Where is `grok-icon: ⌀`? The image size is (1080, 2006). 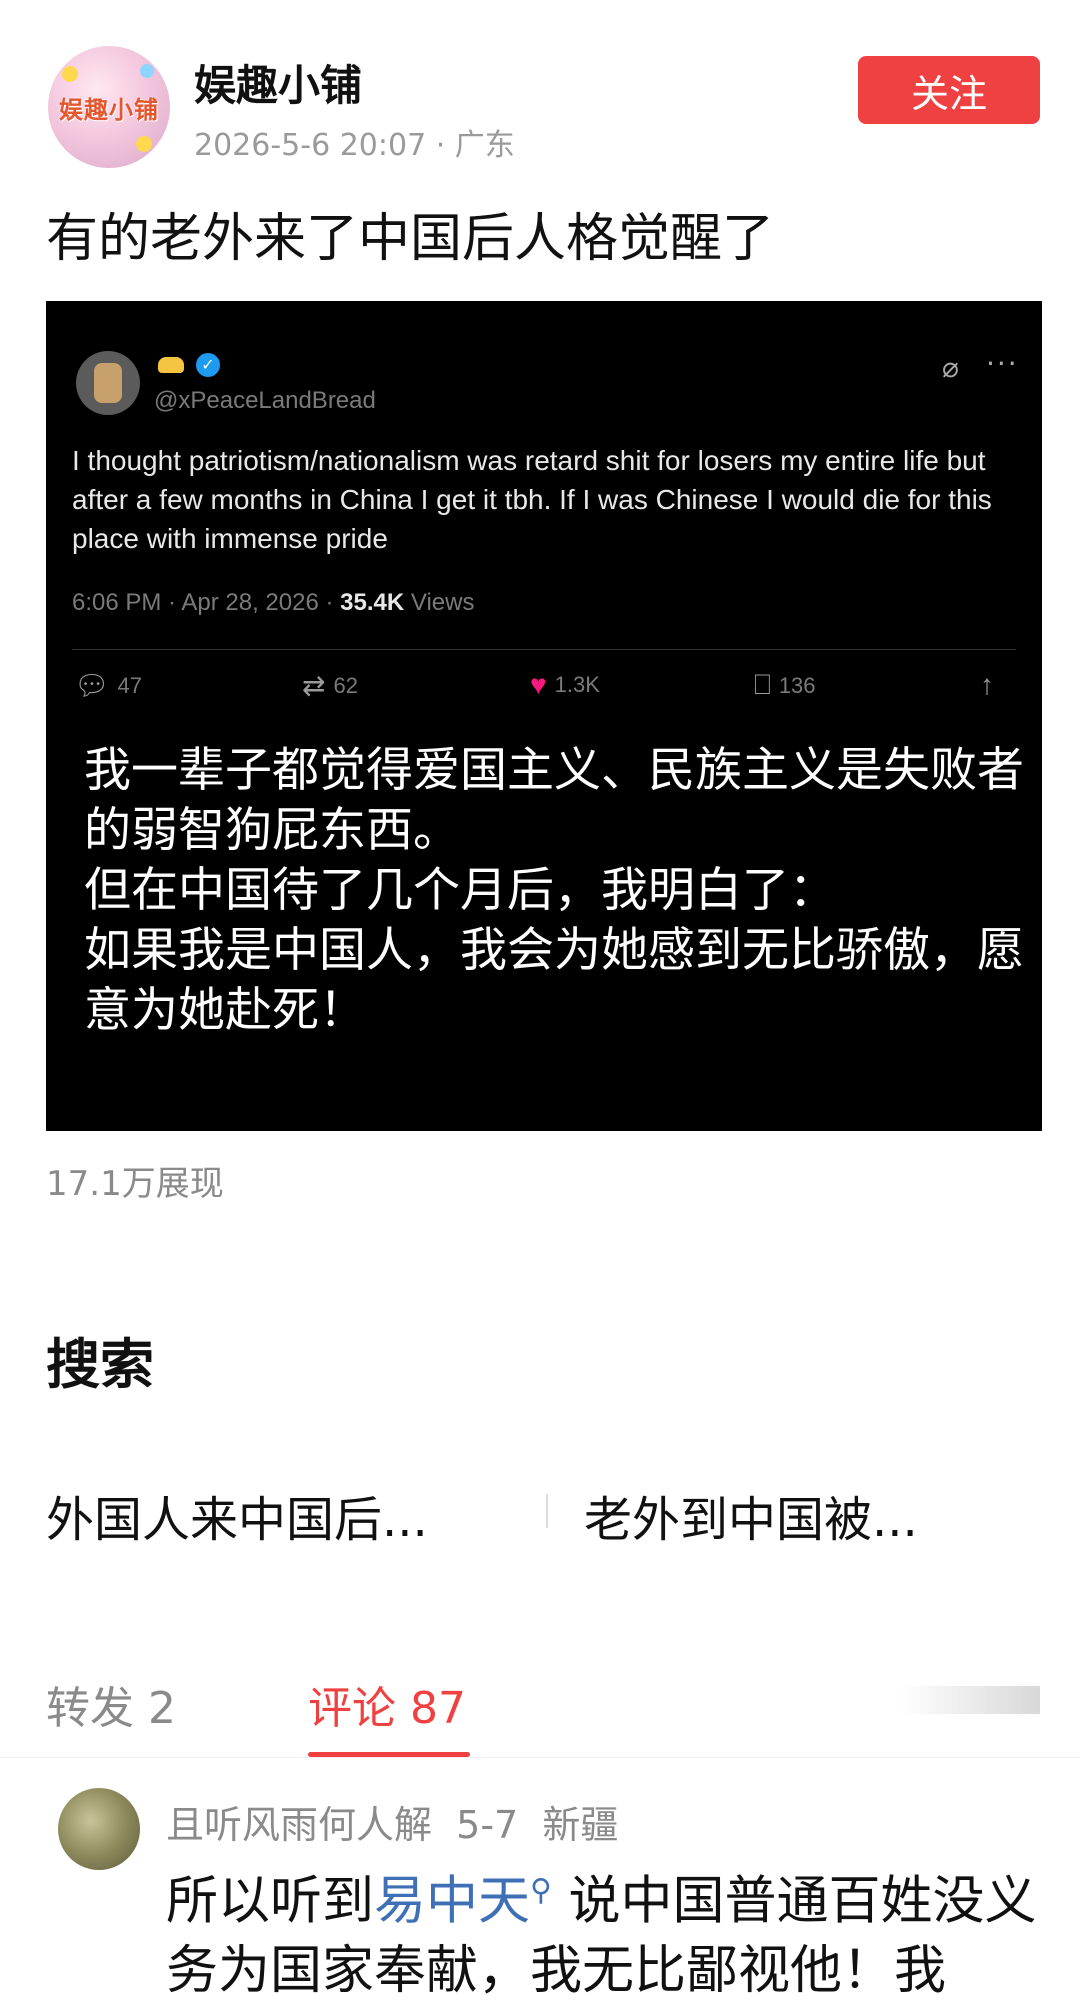 grok-icon: ⌀ is located at coordinates (950, 367).